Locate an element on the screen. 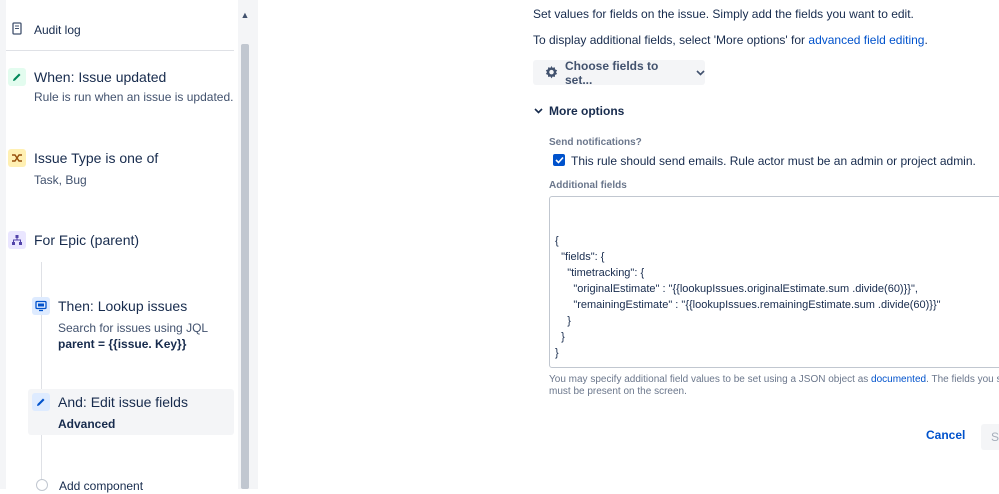  component-subtitle: Search for issues using JQL is located at coordinates (133, 328).